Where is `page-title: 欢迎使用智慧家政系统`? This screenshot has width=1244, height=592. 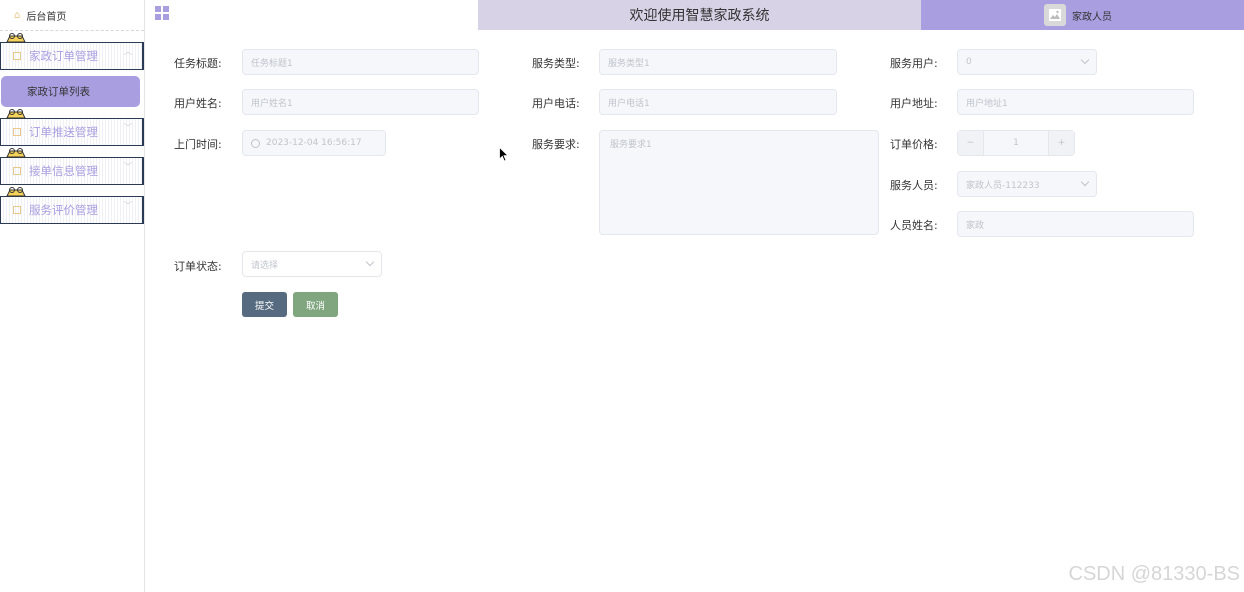 page-title: 欢迎使用智慧家政系统 is located at coordinates (699, 15).